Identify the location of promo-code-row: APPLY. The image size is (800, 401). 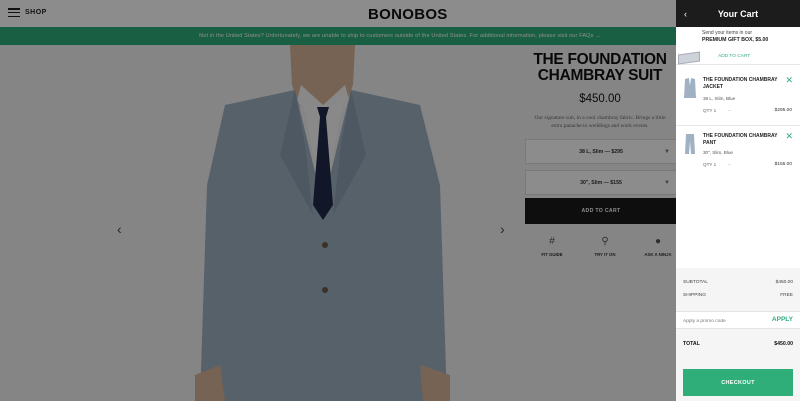
(738, 320).